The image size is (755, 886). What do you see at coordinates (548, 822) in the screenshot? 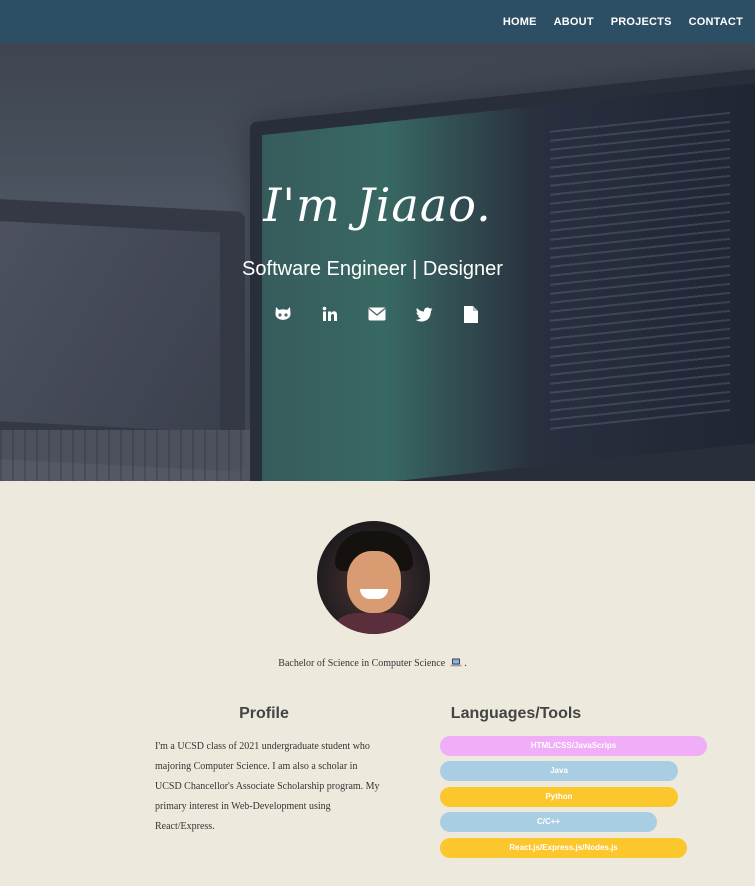
I see `tool-bar-c-cpp: C/C++` at bounding box center [548, 822].